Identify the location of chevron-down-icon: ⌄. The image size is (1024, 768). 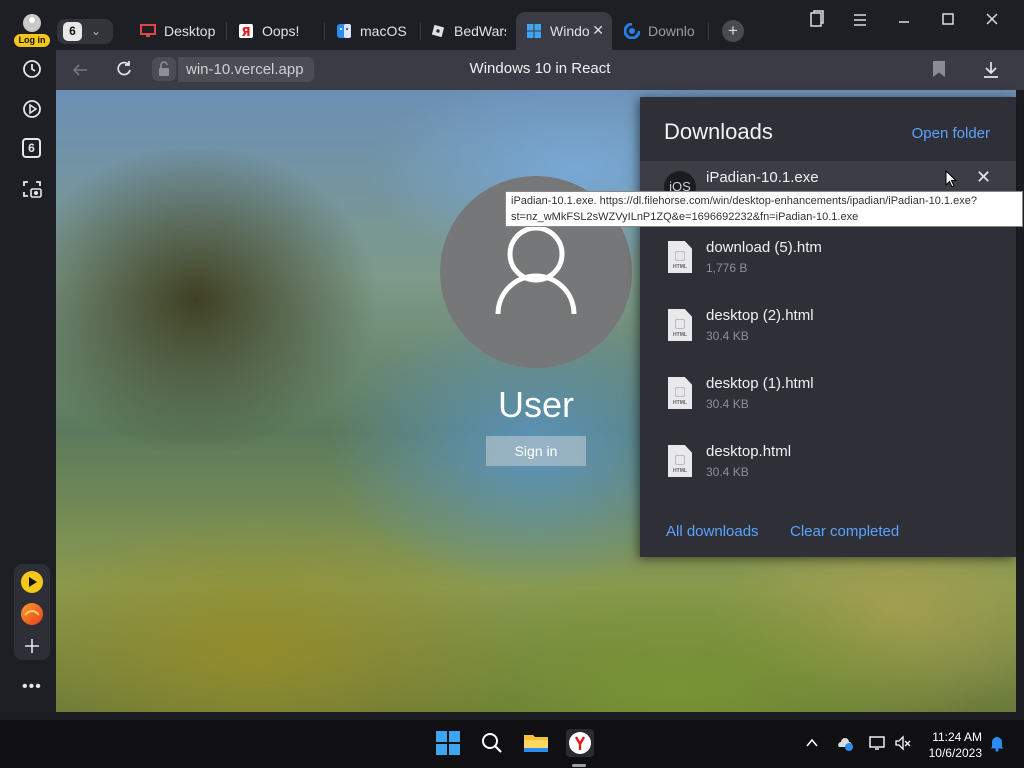
(96, 31).